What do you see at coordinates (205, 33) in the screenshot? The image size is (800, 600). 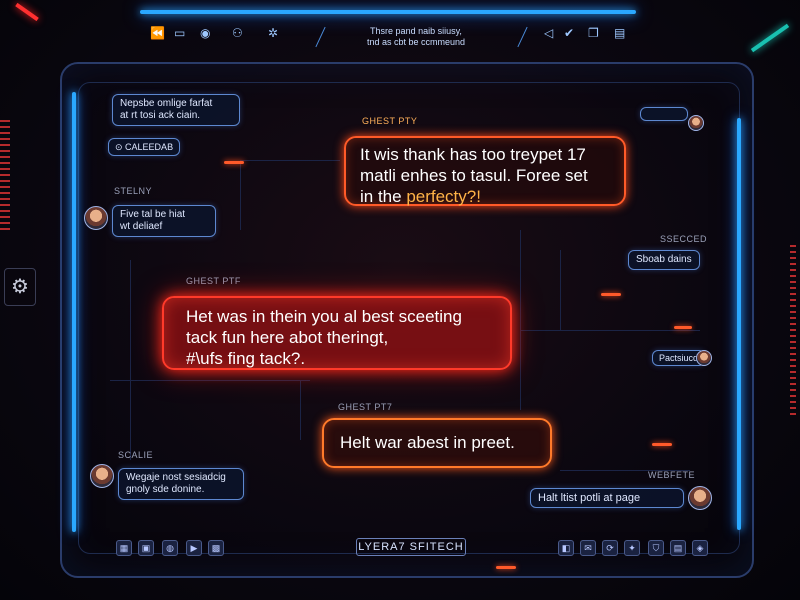 I see `record-icon: ◉` at bounding box center [205, 33].